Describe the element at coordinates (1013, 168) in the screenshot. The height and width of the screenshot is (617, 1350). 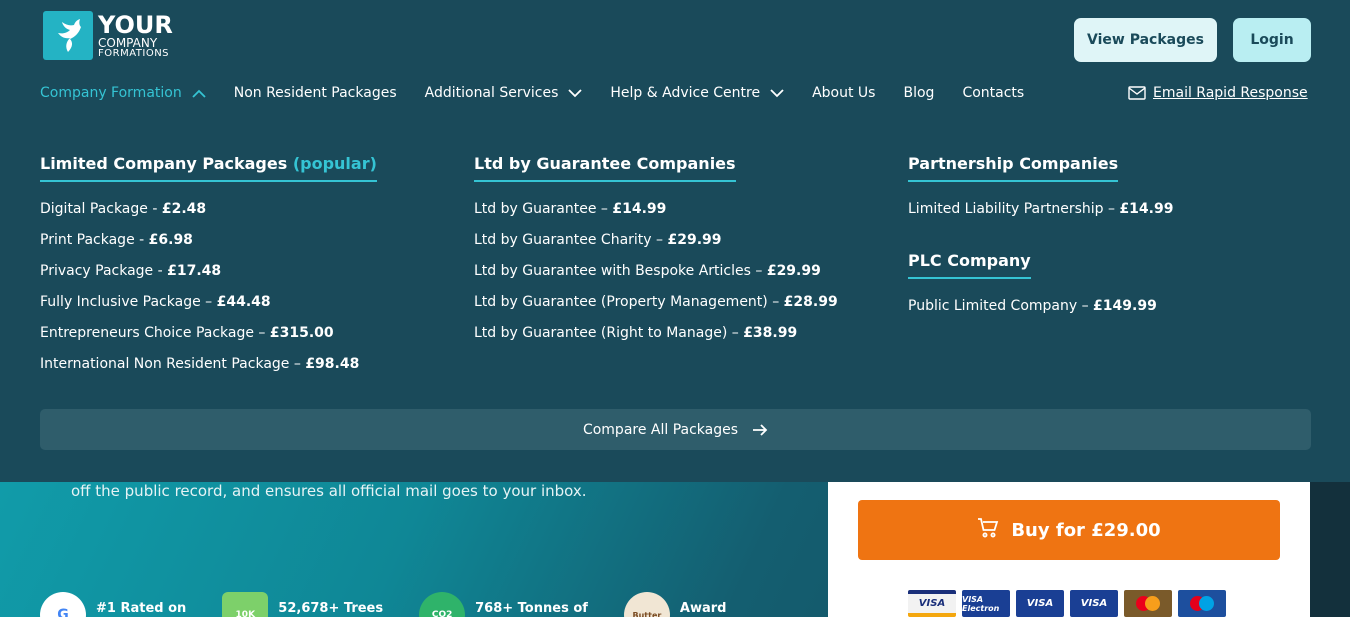
I see `column-heading: Partnership Companies` at that location.